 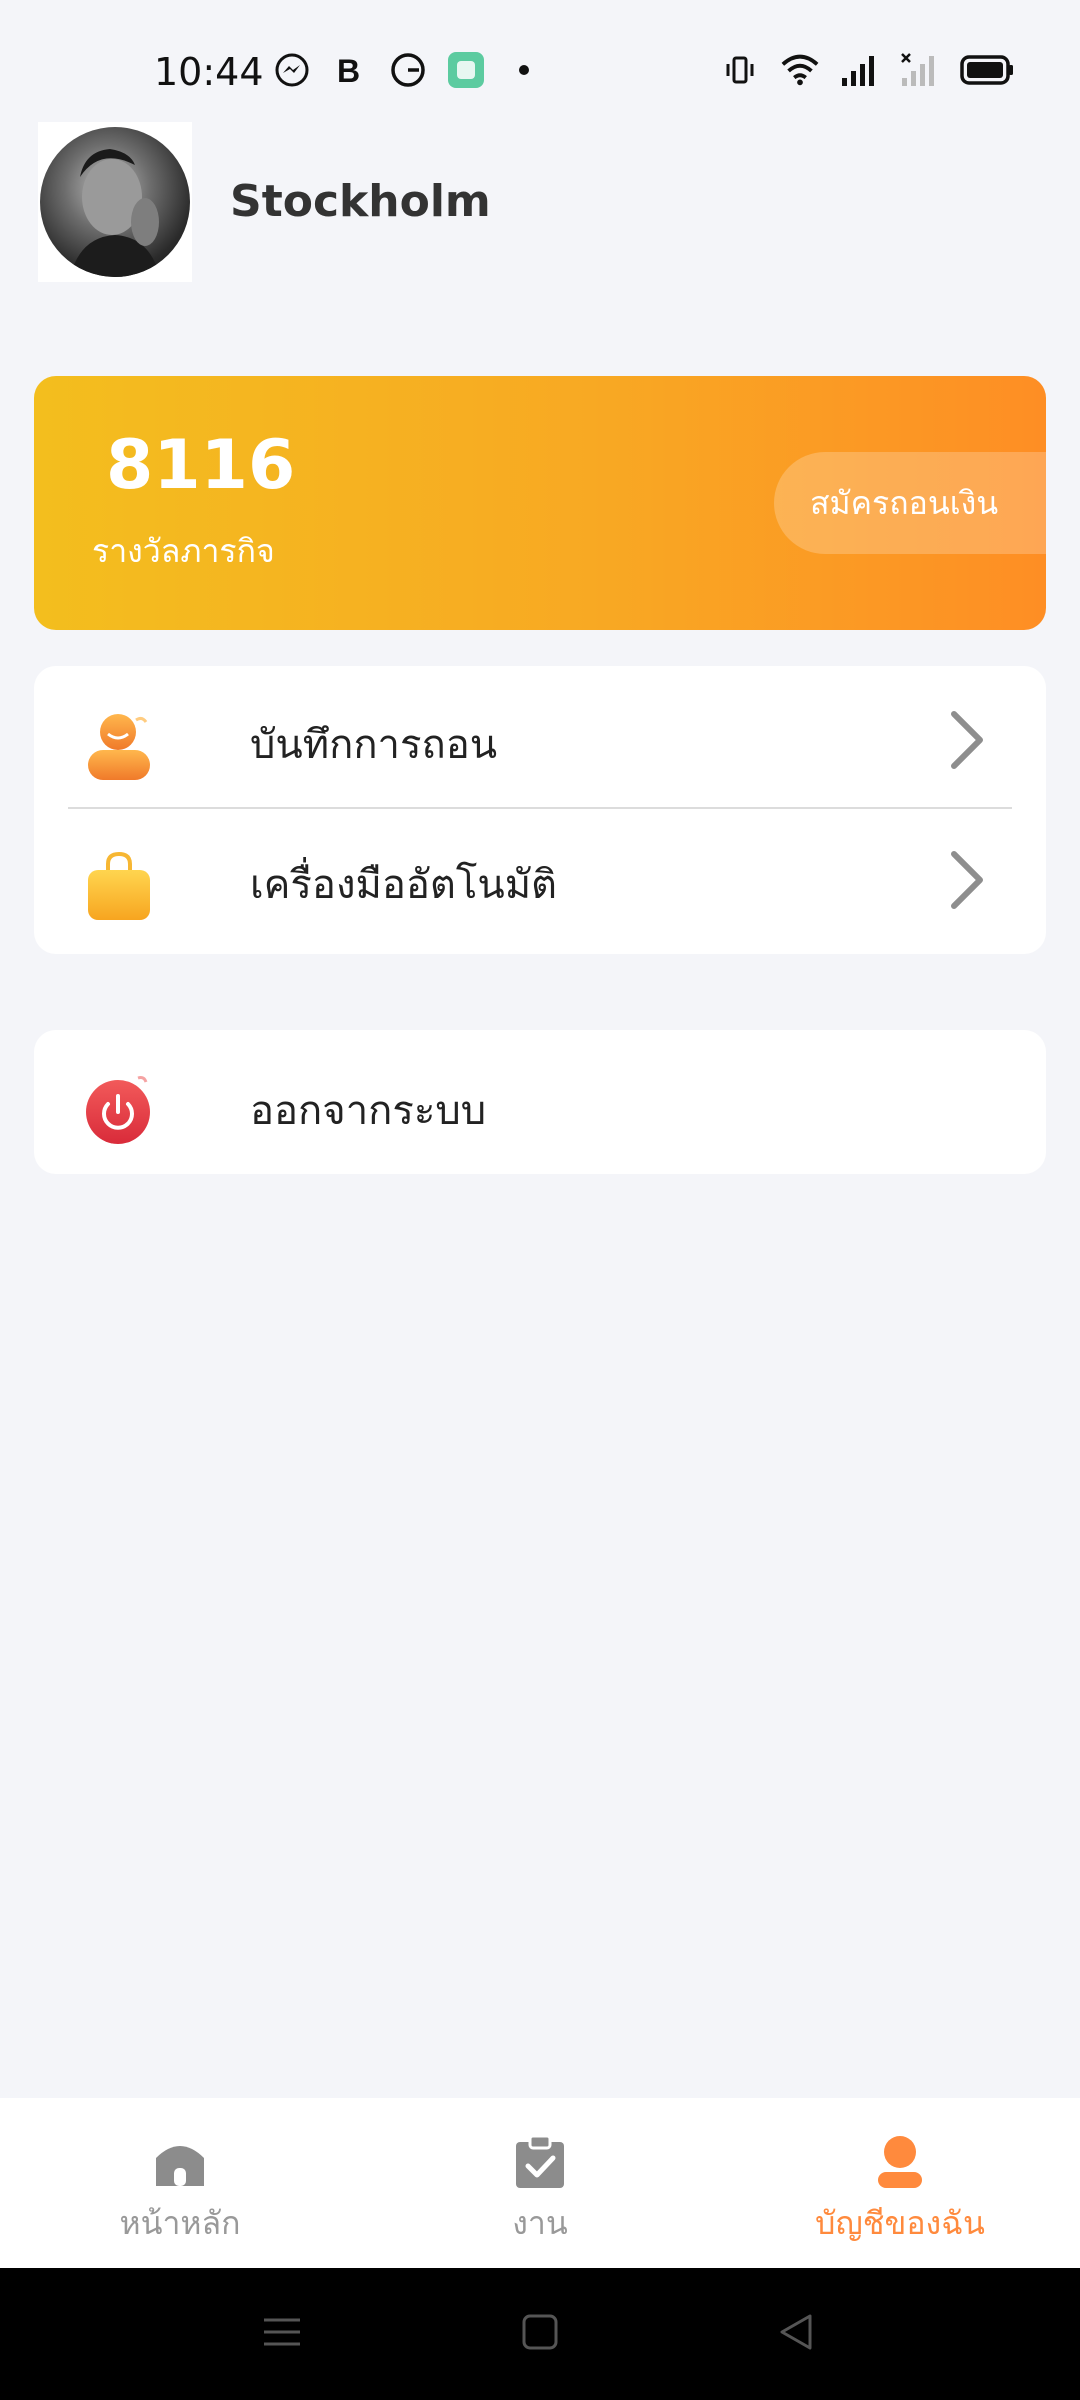 What do you see at coordinates (920, 70) in the screenshot?
I see `signal-nodata-icon` at bounding box center [920, 70].